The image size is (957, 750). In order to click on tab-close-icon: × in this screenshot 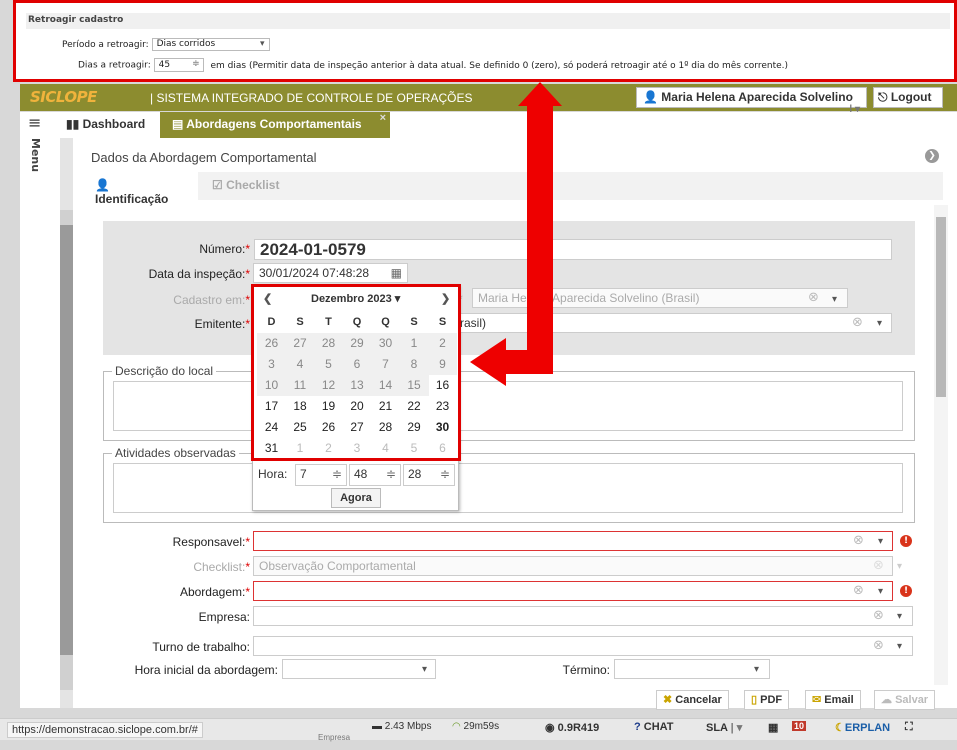, I will do `click(383, 118)`.